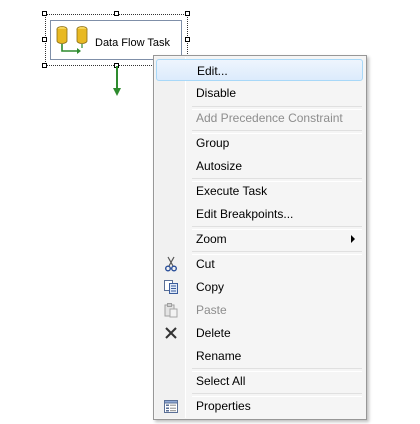 This screenshot has width=420, height=424. Describe the element at coordinates (117, 82) in the screenshot. I see `precedence-connector-arrow` at that location.